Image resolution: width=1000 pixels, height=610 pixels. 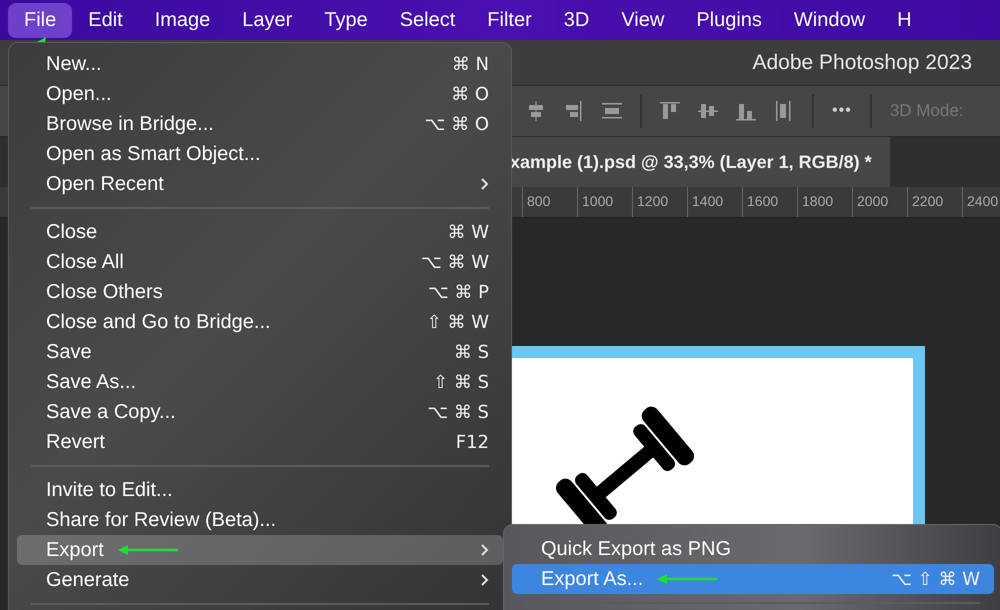 What do you see at coordinates (549, 202) in the screenshot?
I see `ruler-label: 800` at bounding box center [549, 202].